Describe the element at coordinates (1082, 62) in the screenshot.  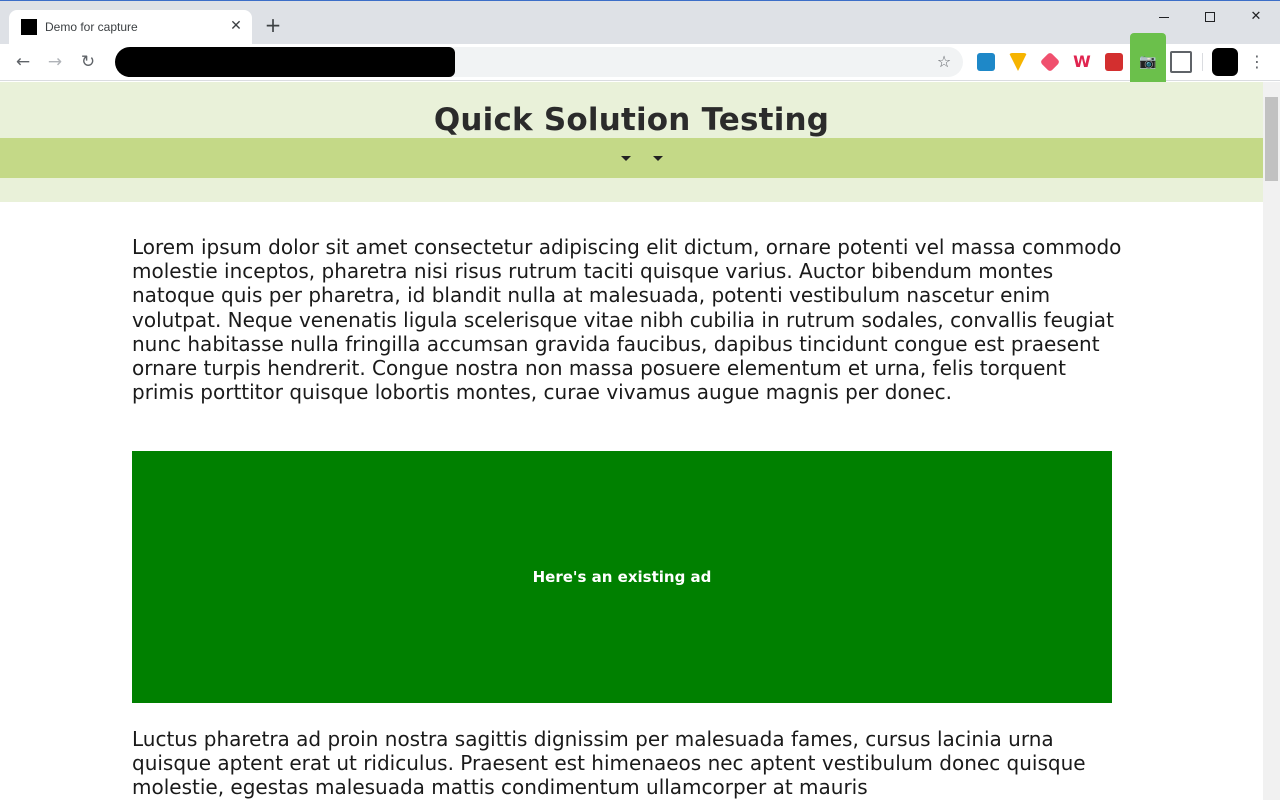
I see `extension-w-icon: W` at that location.